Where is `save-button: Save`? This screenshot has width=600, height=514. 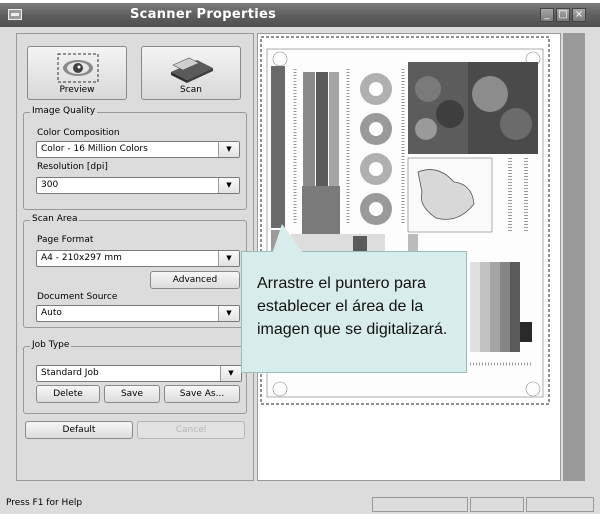 save-button: Save is located at coordinates (132, 394).